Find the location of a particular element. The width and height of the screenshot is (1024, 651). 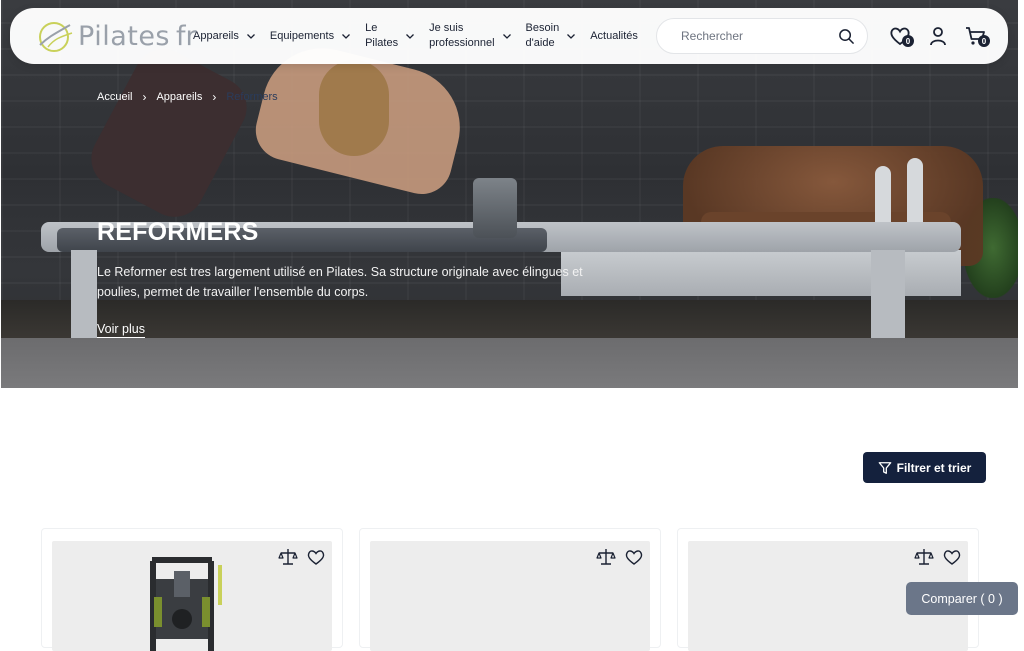

nav-label-line: Je suis is located at coordinates (446, 28).